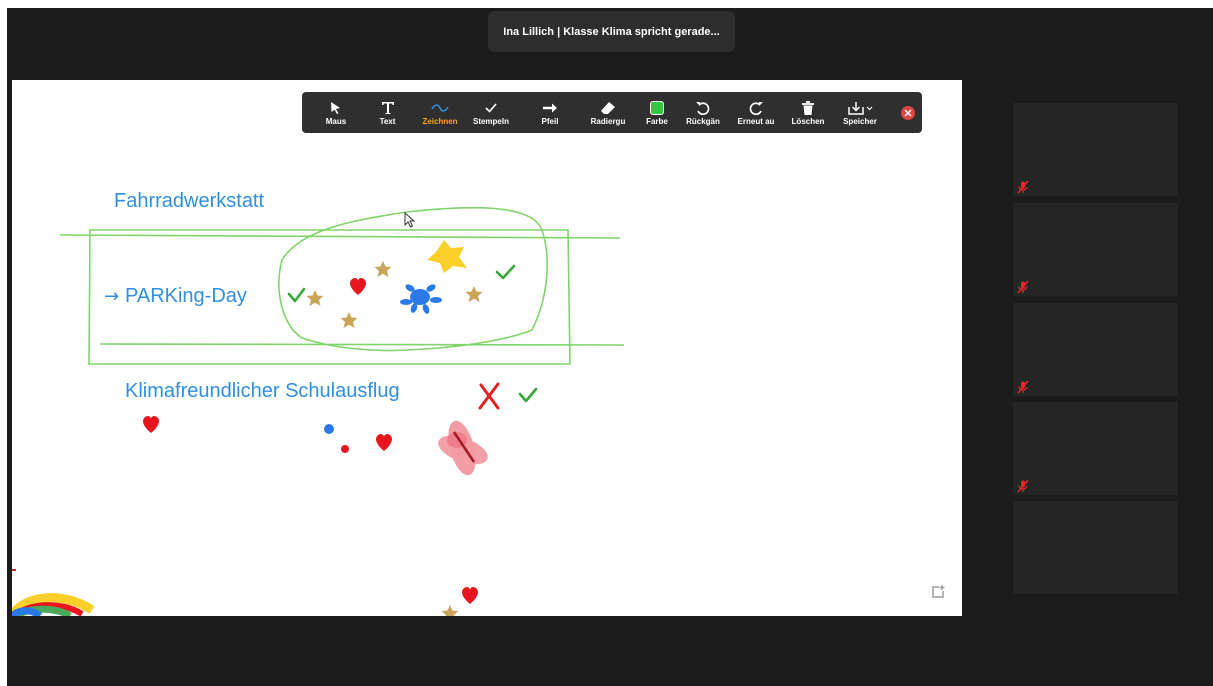 The image size is (1213, 686). I want to click on redo-icon, so click(756, 108).